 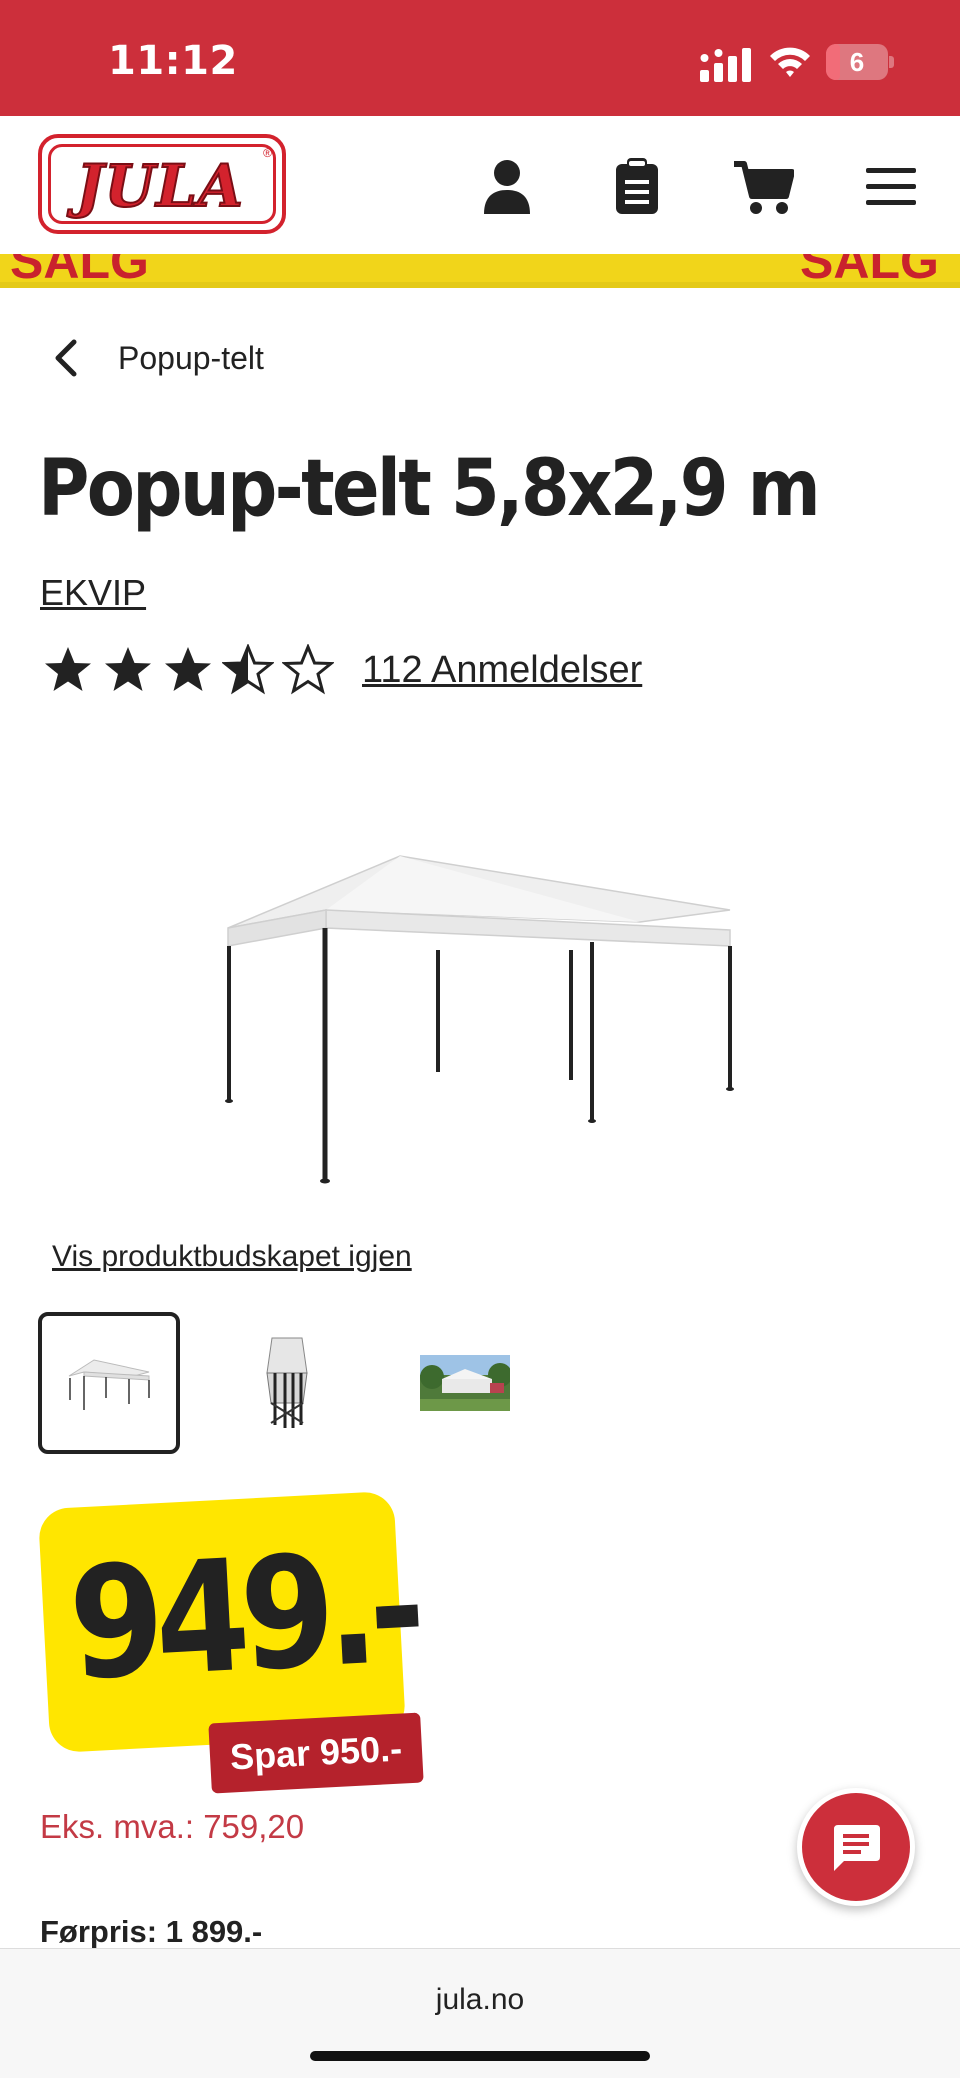 What do you see at coordinates (480, 2056) in the screenshot?
I see `home-indicator` at bounding box center [480, 2056].